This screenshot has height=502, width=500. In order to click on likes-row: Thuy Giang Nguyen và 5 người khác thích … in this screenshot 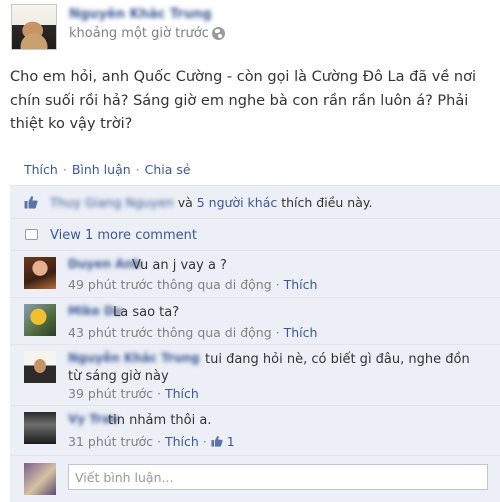, I will do `click(255, 201)`.